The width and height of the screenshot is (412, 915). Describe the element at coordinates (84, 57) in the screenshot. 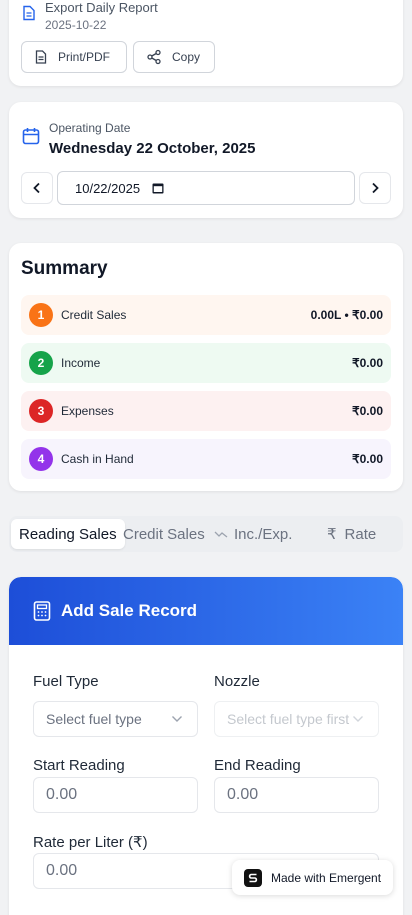

I see `print-pdf-label: Print/PDF` at that location.